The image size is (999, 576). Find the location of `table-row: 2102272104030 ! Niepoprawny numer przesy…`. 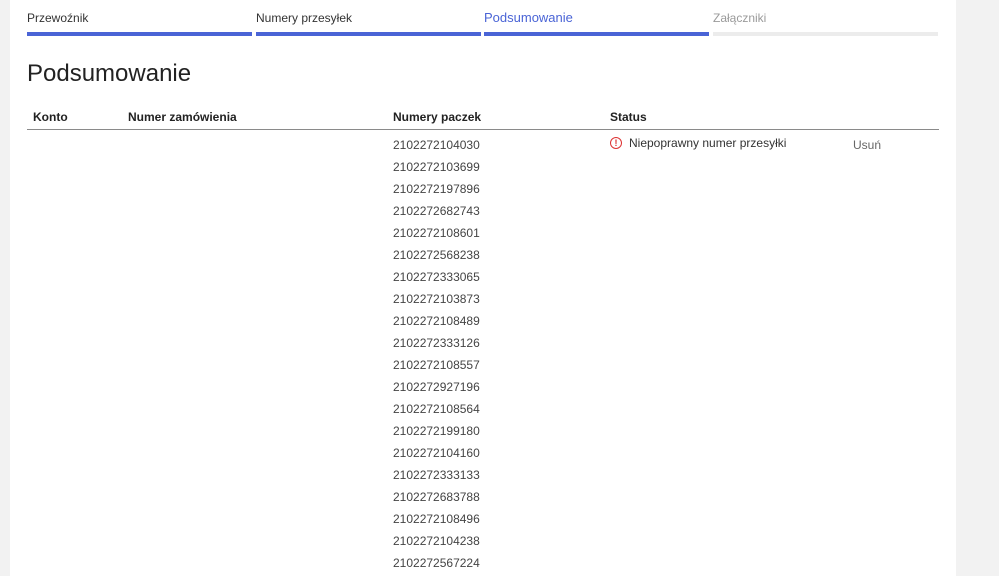

table-row: 2102272104030 ! Niepoprawny numer przesy… is located at coordinates (483, 145).